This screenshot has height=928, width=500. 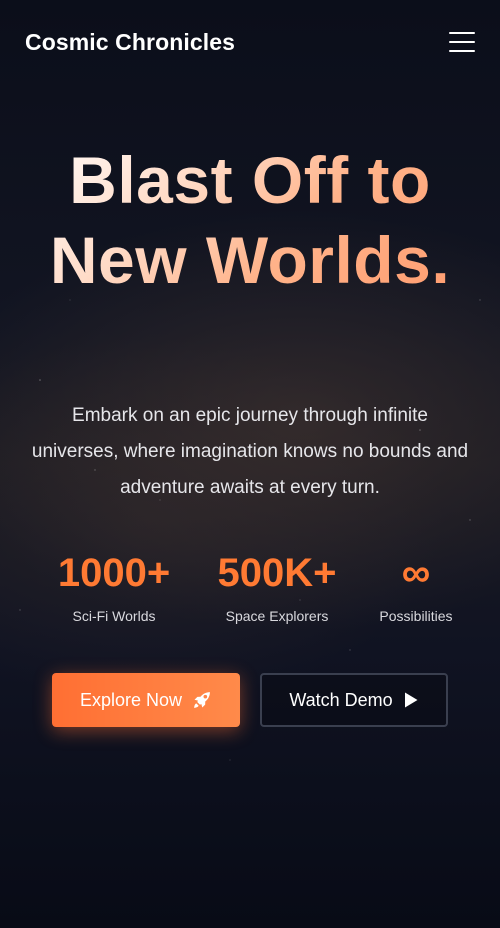 What do you see at coordinates (202, 700) in the screenshot?
I see `rocket-icon` at bounding box center [202, 700].